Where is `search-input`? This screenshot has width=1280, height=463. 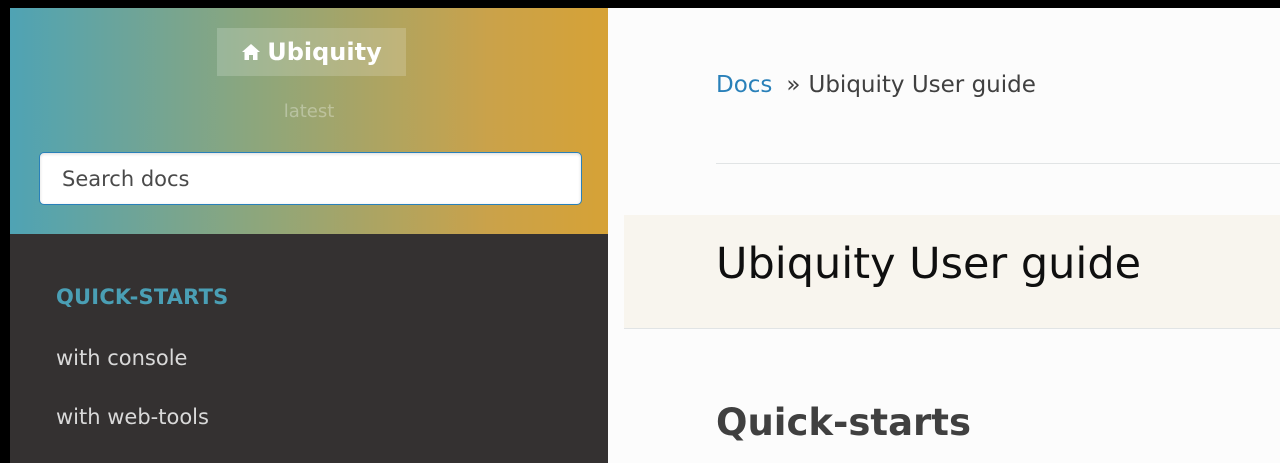 search-input is located at coordinates (310, 178).